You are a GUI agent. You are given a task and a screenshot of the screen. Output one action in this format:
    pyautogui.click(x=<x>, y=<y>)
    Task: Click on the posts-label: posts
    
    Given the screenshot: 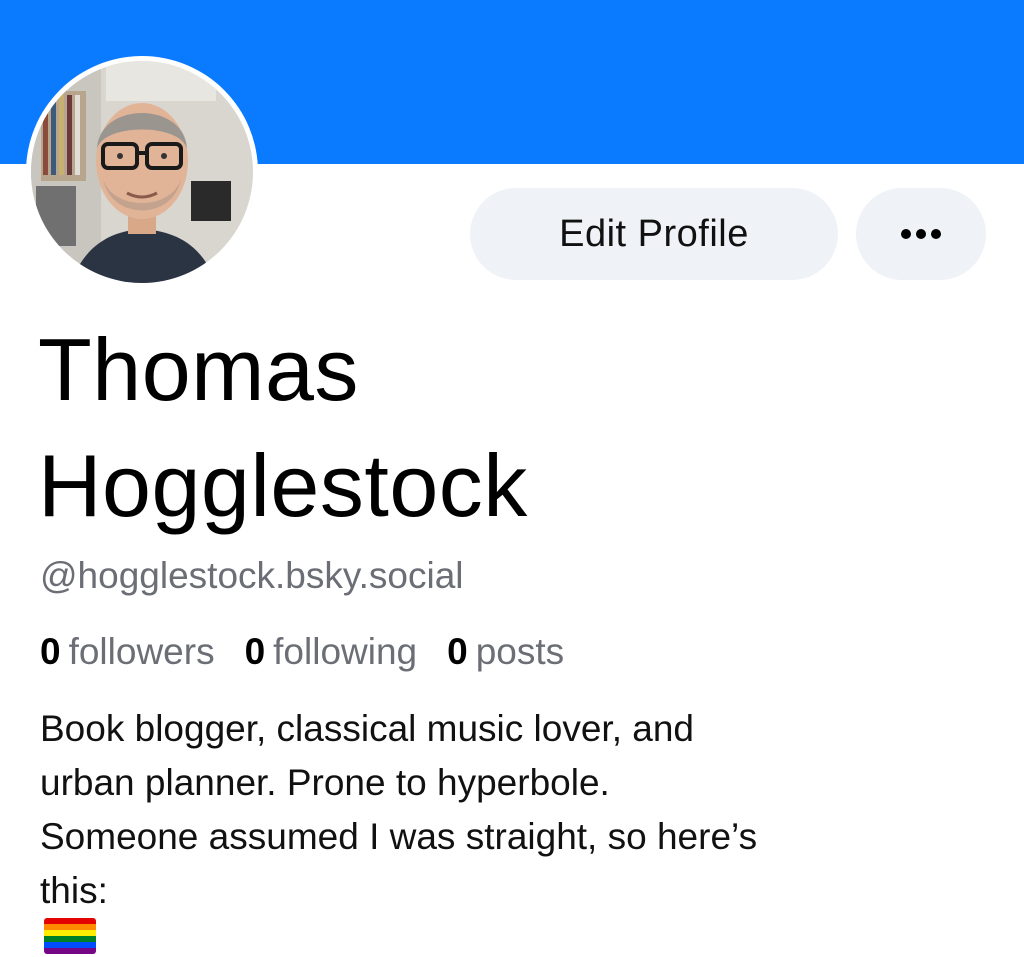 What is the action you would take?
    pyautogui.click(x=520, y=651)
    